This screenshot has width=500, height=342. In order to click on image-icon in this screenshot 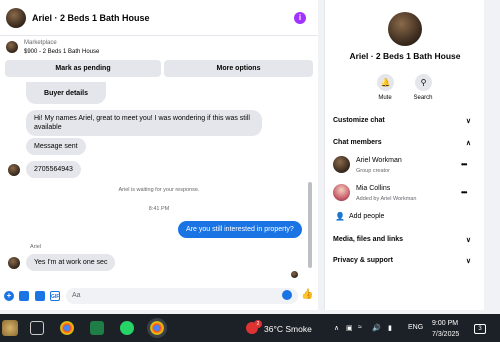, I will do `click(24, 296)`.